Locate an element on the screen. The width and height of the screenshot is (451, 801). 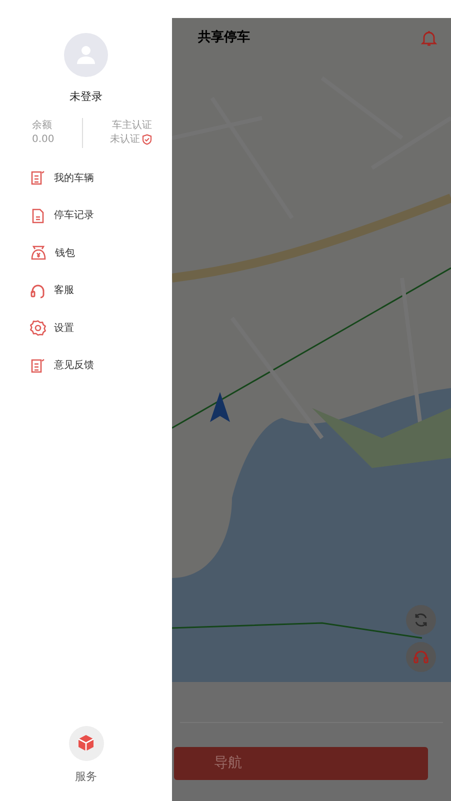
menu-item: 设置 is located at coordinates (86, 328).